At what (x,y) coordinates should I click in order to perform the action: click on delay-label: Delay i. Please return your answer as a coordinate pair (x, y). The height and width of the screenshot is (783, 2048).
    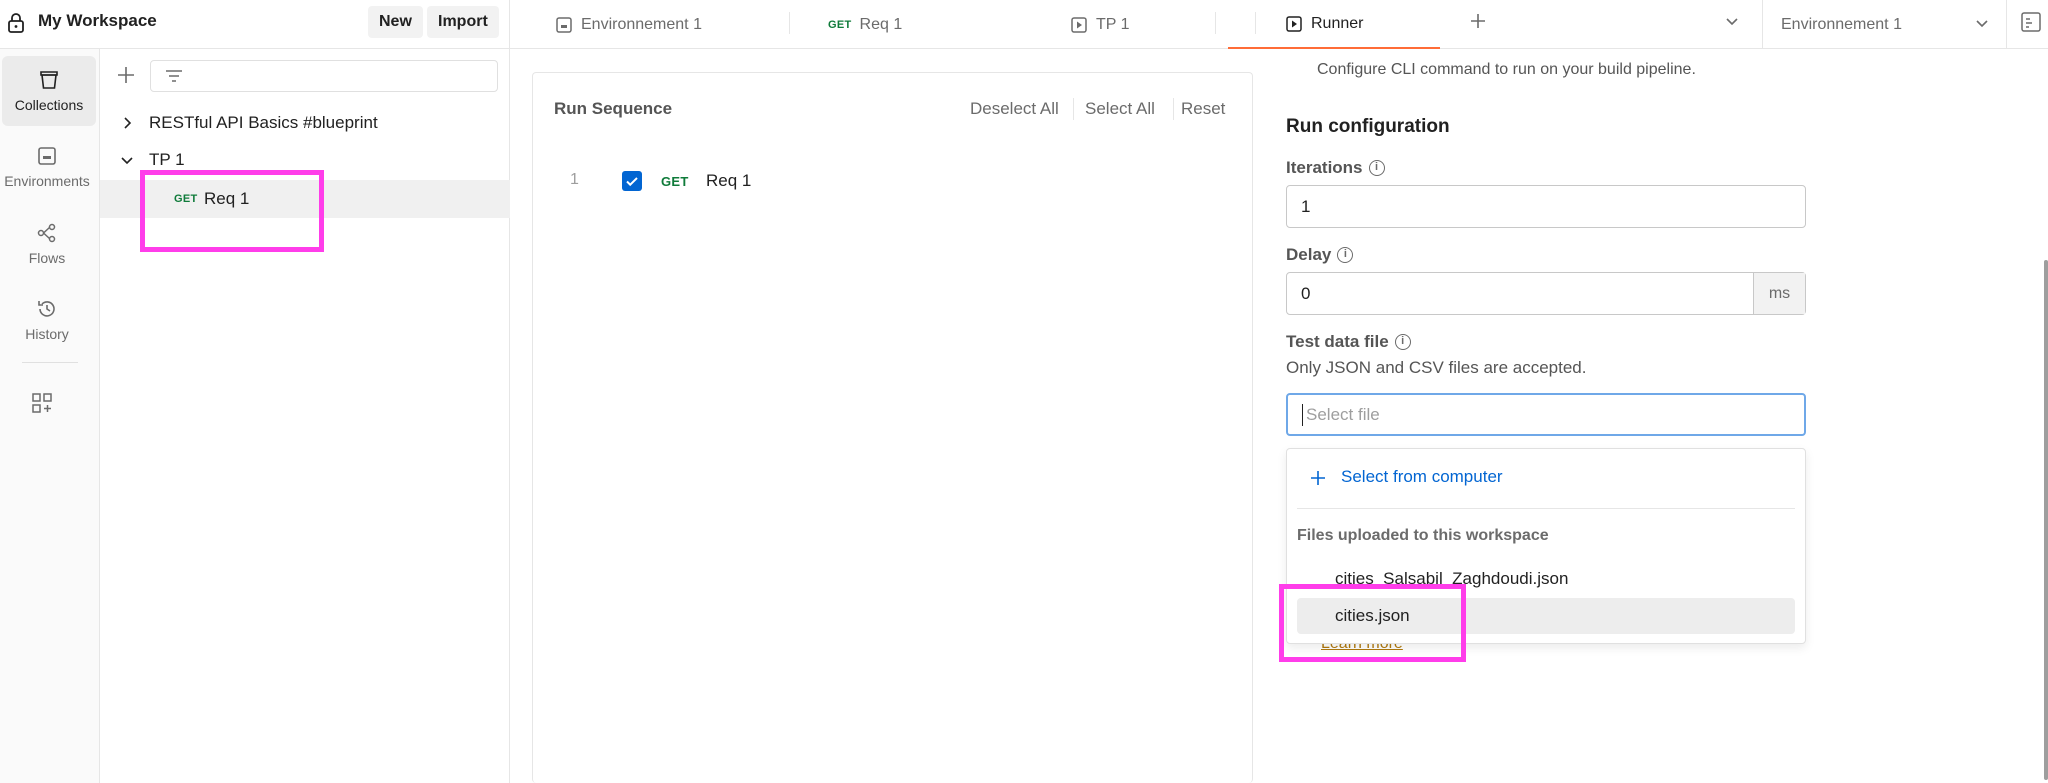
    Looking at the image, I should click on (1320, 255).